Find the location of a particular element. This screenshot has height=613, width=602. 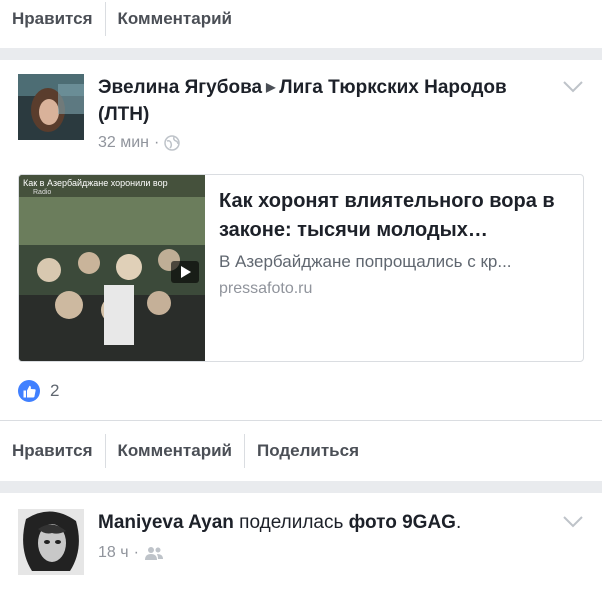

share-verb: поделилась is located at coordinates (291, 522).